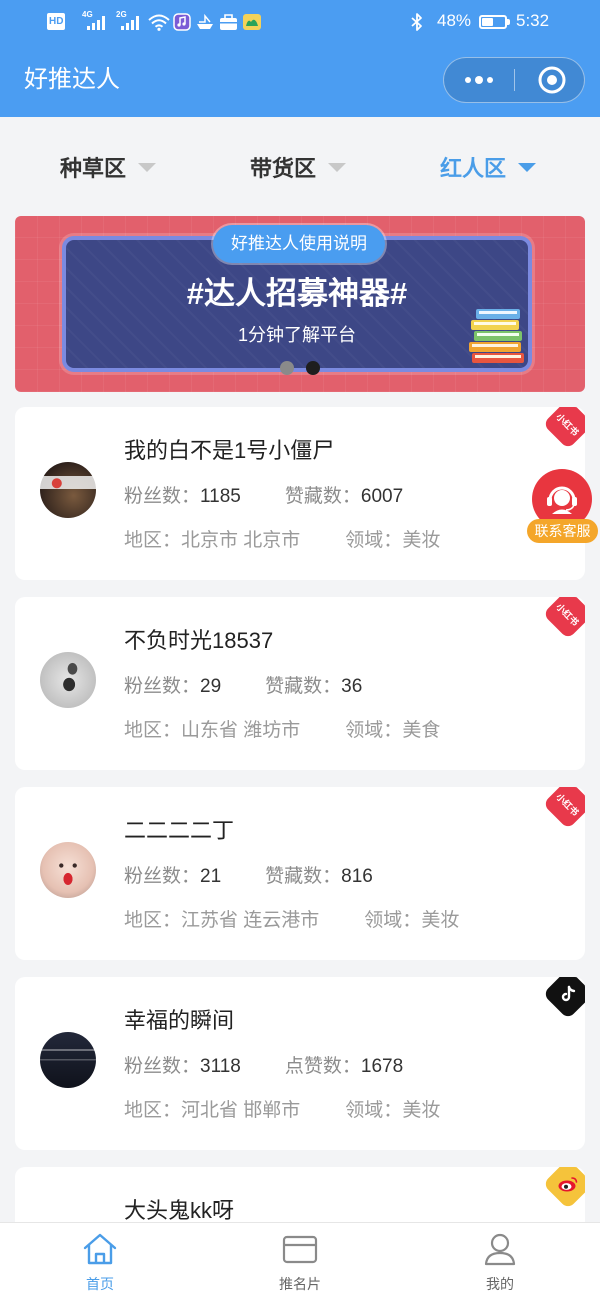 The height and width of the screenshot is (1300, 600). I want to click on region-info: 地区：河北省 邯郸市, so click(212, 1111).